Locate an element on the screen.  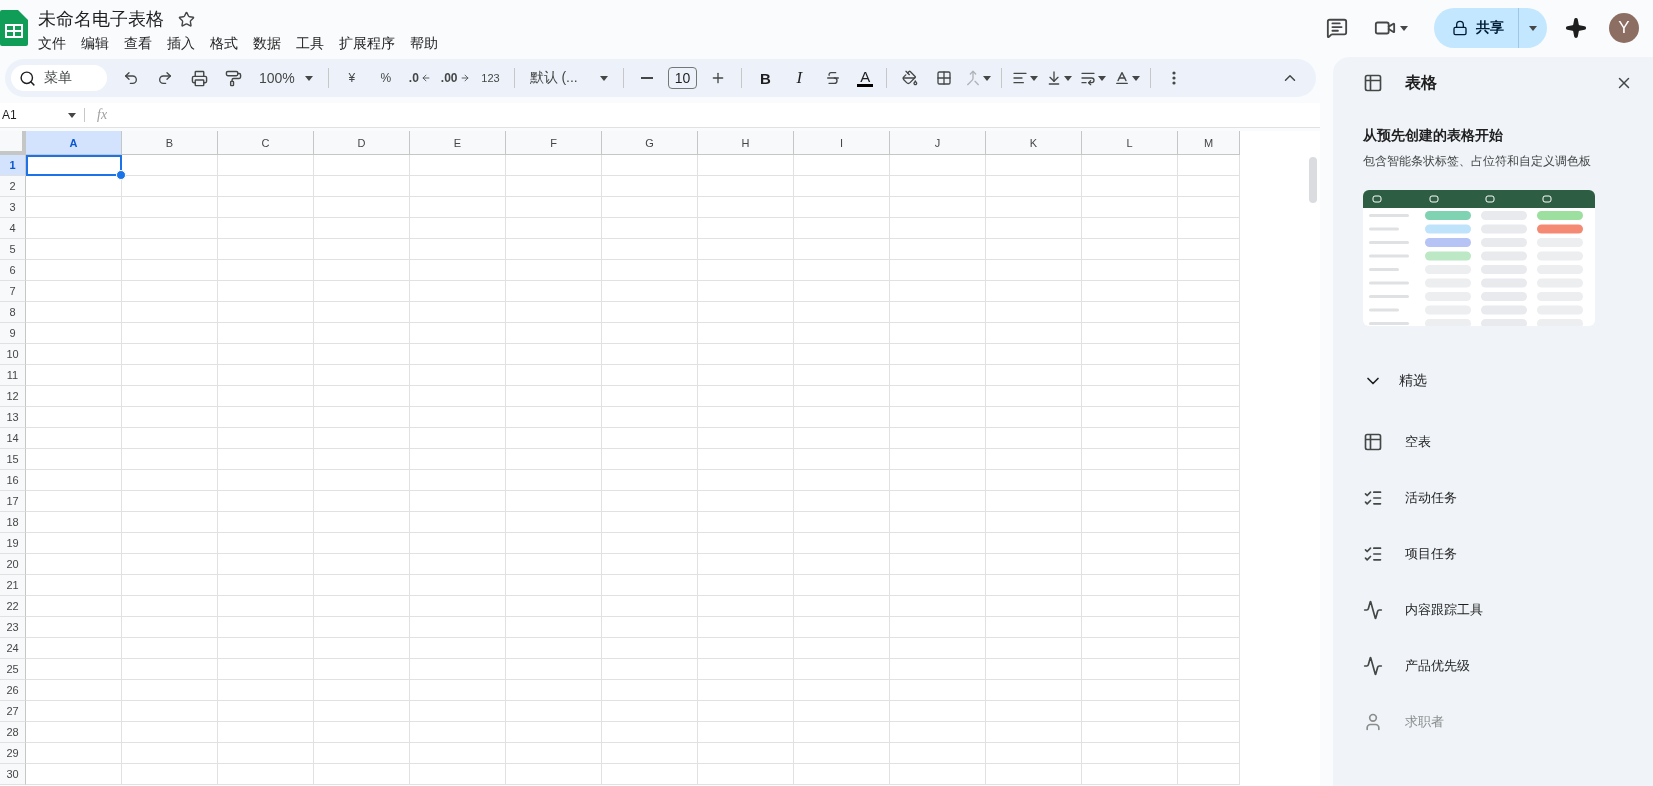
zoom-dropdown: 100% is located at coordinates (286, 78).